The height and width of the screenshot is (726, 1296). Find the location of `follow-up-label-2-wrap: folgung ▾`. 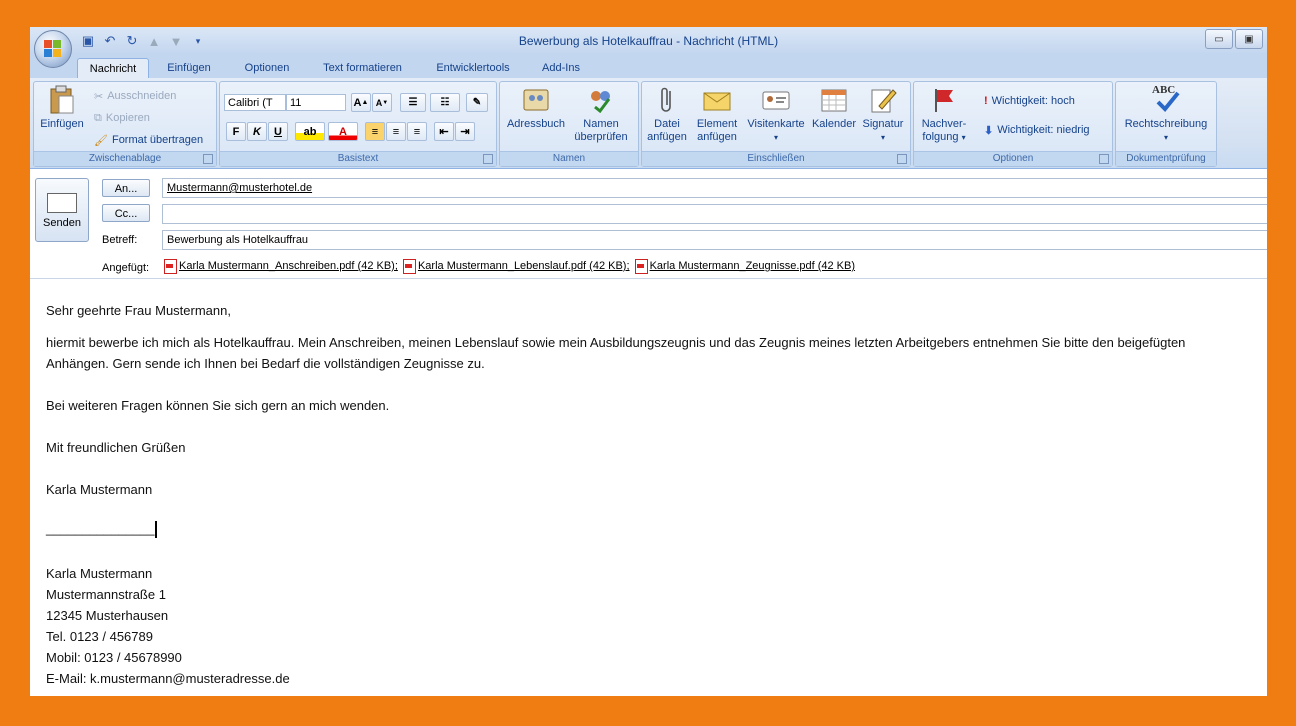

follow-up-label-2-wrap: folgung ▾ is located at coordinates (944, 137).